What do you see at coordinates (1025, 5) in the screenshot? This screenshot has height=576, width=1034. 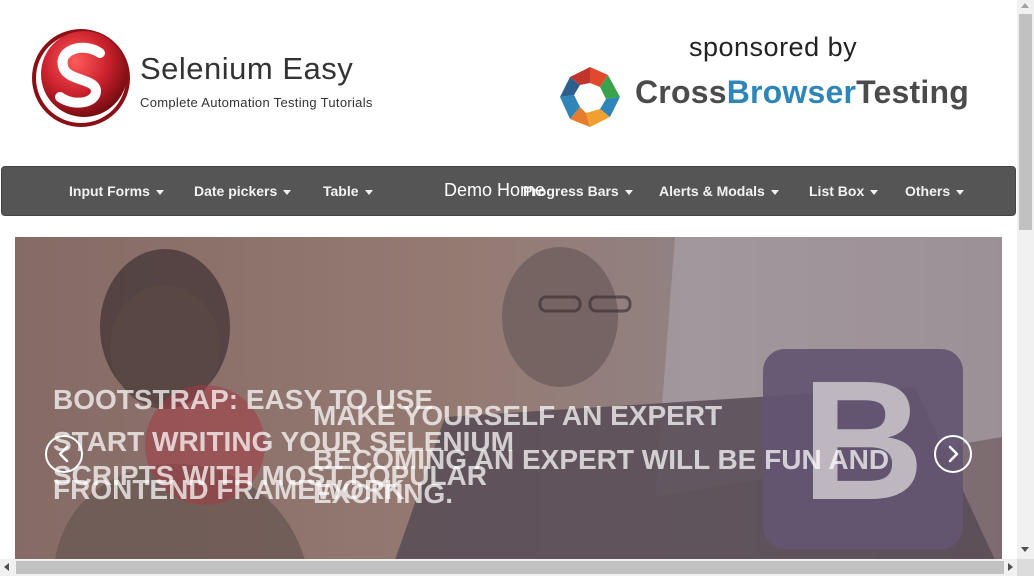 I see `scroll-up-arrow-icon` at bounding box center [1025, 5].